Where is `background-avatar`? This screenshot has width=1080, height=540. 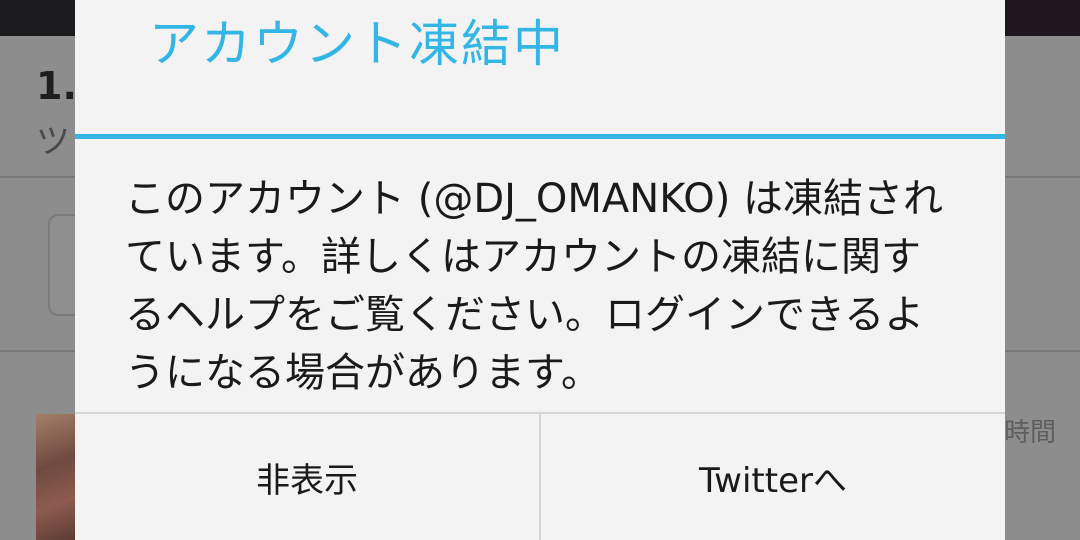 background-avatar is located at coordinates (56, 477).